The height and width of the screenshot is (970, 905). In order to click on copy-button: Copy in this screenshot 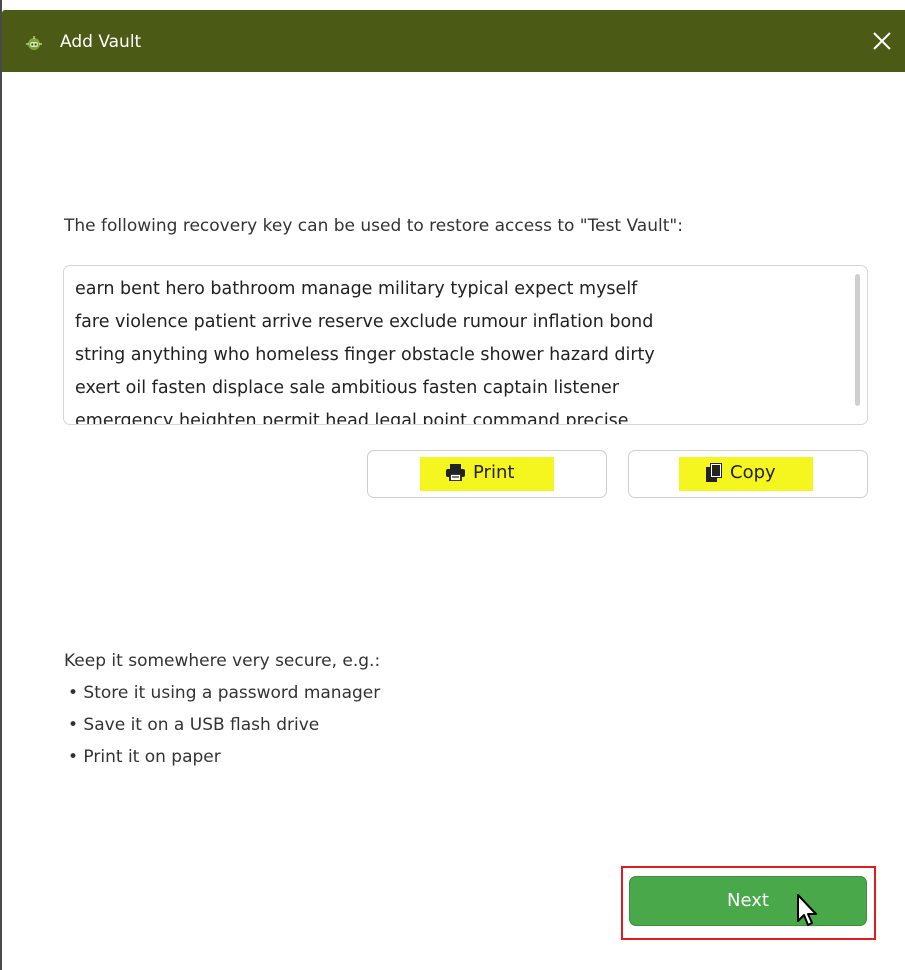, I will do `click(748, 474)`.